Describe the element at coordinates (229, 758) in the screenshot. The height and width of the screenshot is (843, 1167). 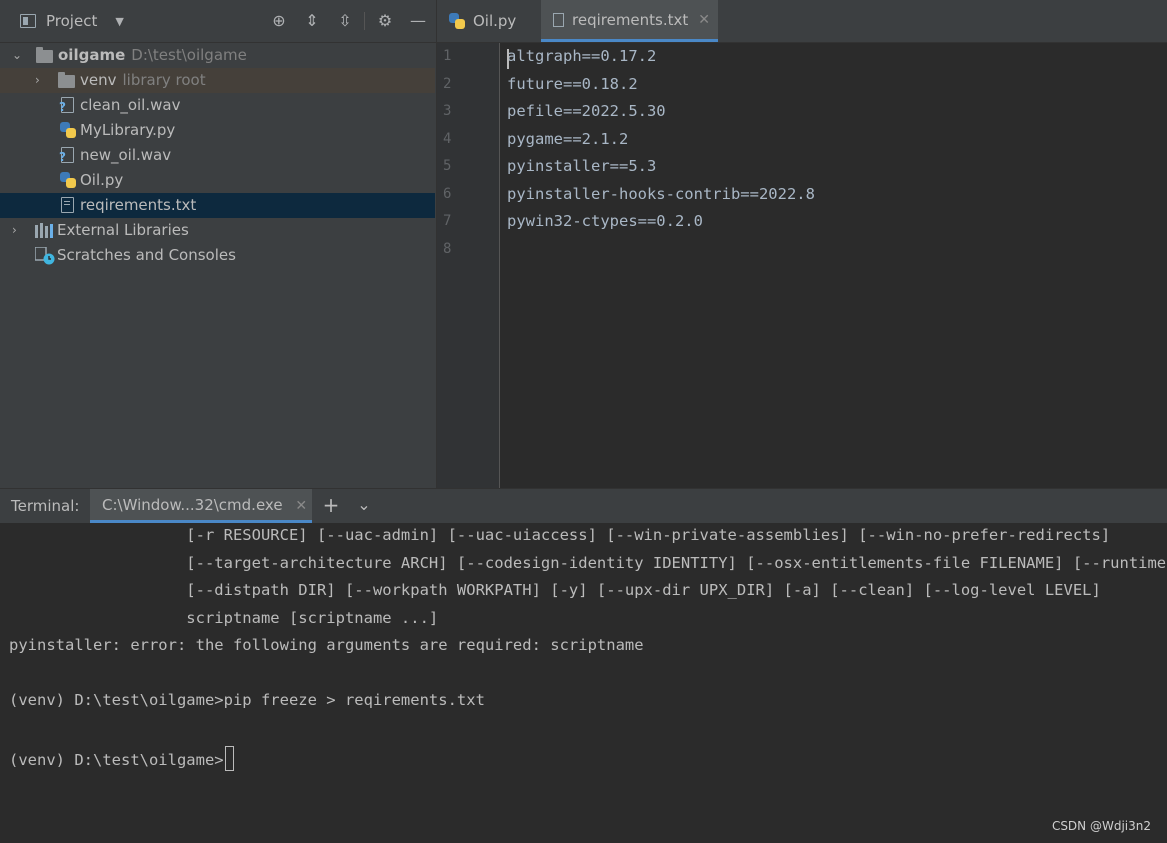
I see `terminal-cursor` at that location.